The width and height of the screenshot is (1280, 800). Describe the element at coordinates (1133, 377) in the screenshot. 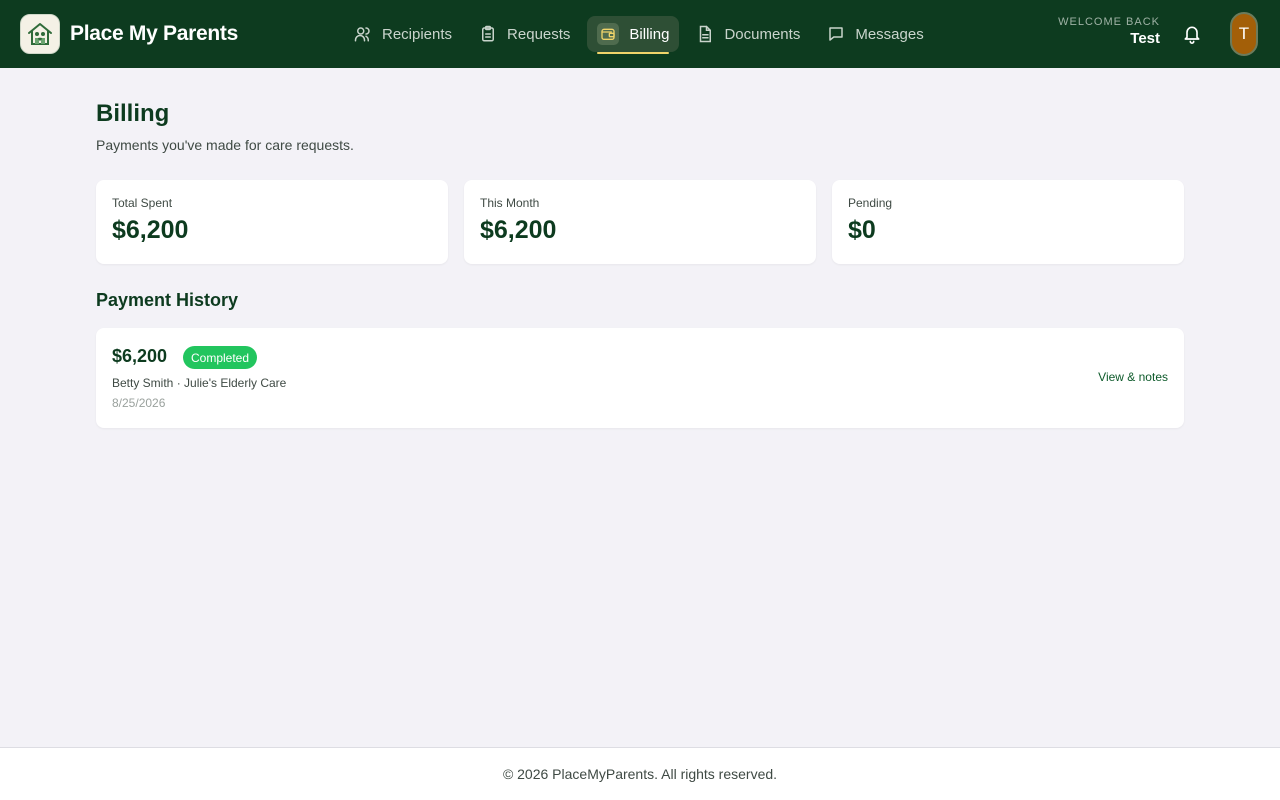

I see `view-notes-link: View & notes` at that location.